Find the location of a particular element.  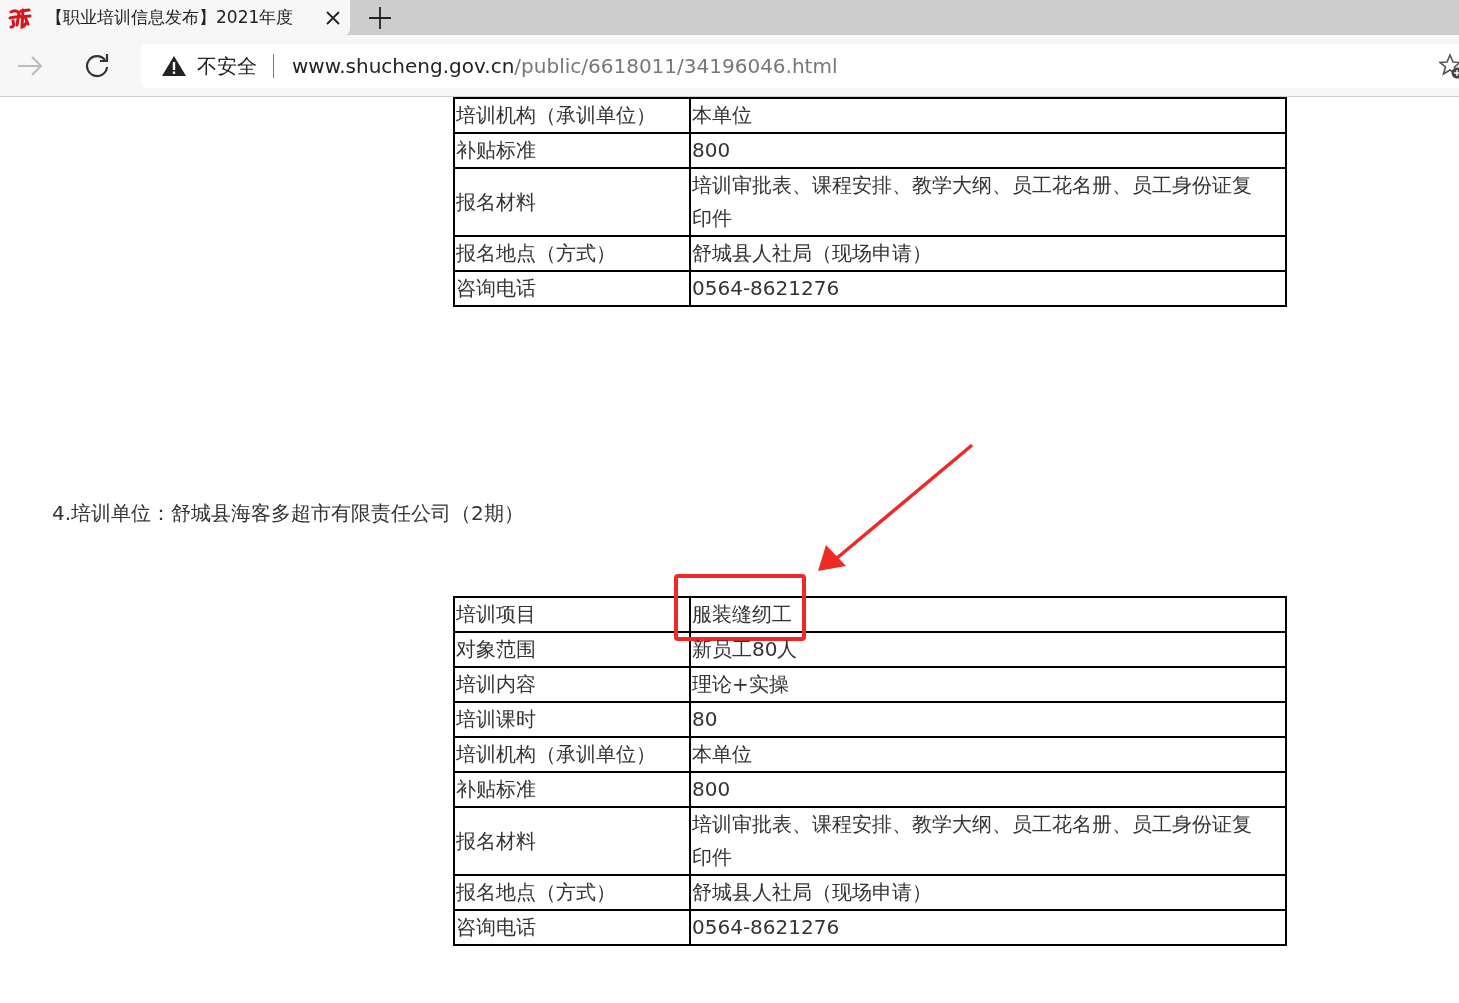

table-cell: 对象范围 is located at coordinates (572, 649).